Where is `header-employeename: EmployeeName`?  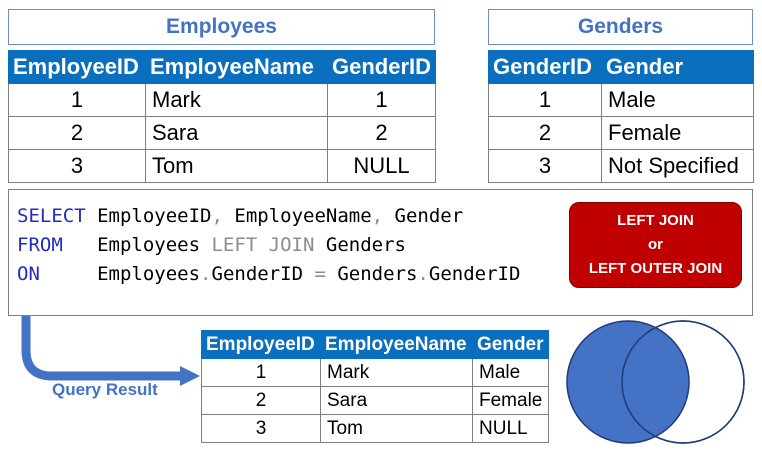
header-employeename: EmployeeName is located at coordinates (396, 344).